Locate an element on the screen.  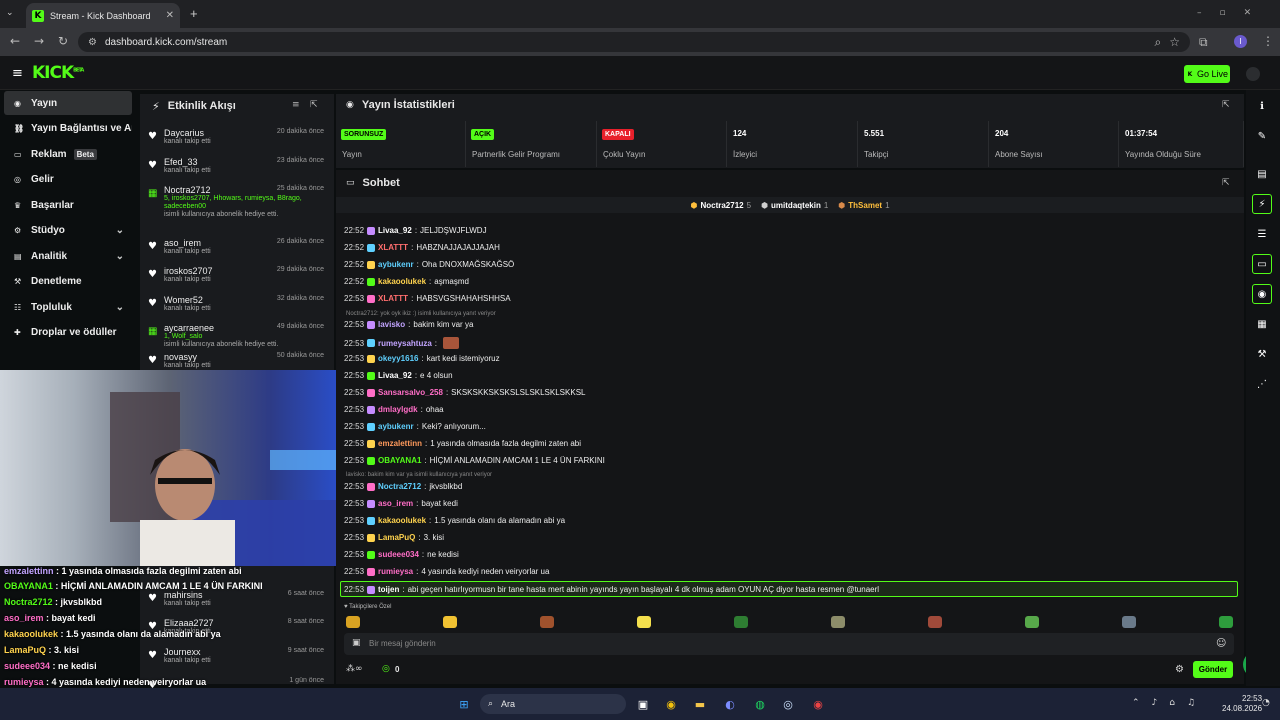
spotify-icon: ◍ is located at coordinates (760, 704).